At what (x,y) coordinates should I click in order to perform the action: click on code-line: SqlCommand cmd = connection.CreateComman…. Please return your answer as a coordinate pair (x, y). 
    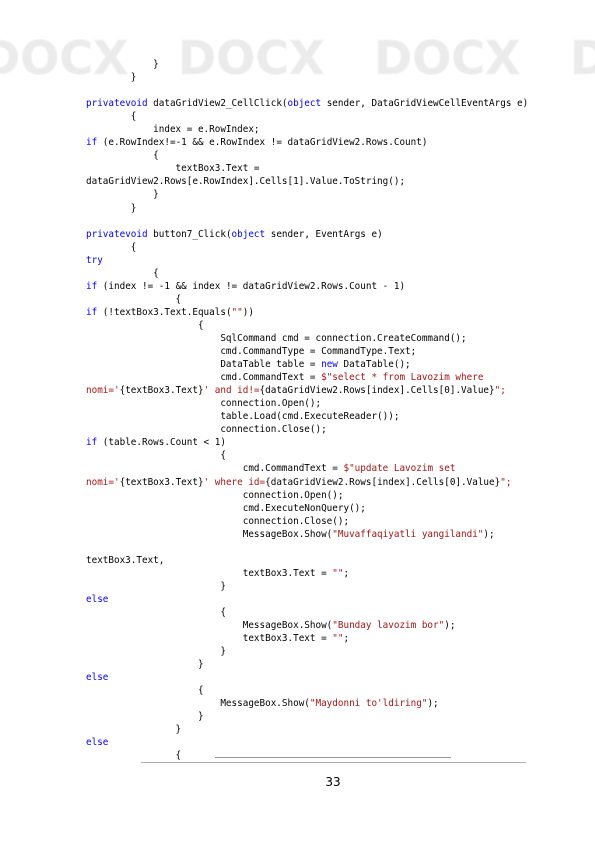
    Looking at the image, I should click on (336, 338).